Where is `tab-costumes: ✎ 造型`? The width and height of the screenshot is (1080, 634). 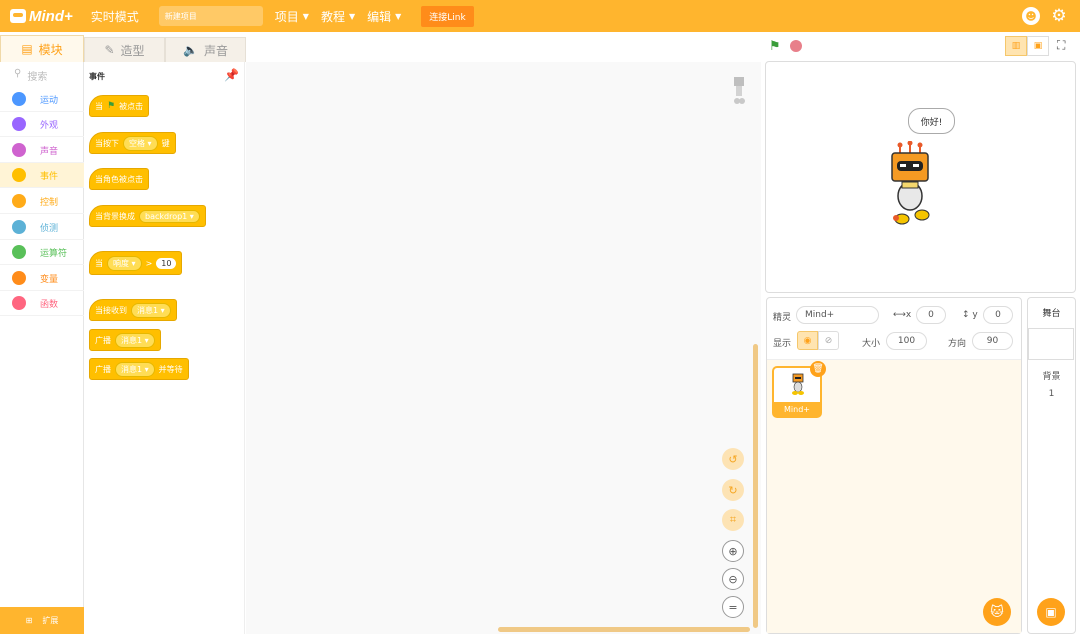 tab-costumes: ✎ 造型 is located at coordinates (124, 49).